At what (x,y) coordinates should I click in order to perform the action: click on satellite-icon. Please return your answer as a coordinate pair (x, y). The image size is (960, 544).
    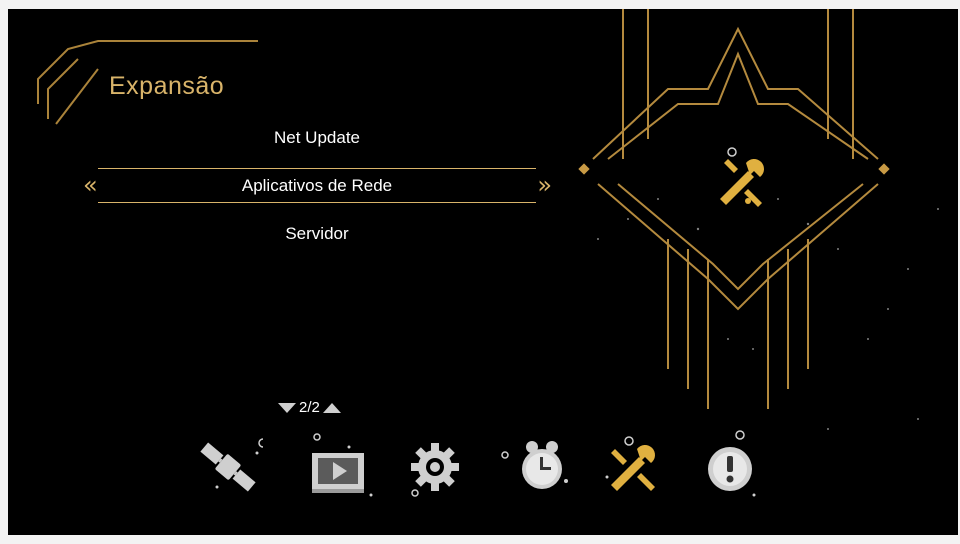
    Looking at the image, I should click on (230, 464).